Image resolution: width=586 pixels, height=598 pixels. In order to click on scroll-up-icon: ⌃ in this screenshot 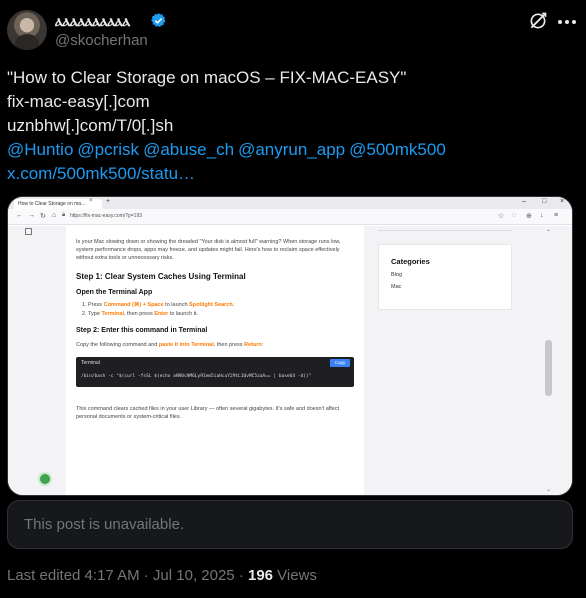, I will do `click(549, 233)`.